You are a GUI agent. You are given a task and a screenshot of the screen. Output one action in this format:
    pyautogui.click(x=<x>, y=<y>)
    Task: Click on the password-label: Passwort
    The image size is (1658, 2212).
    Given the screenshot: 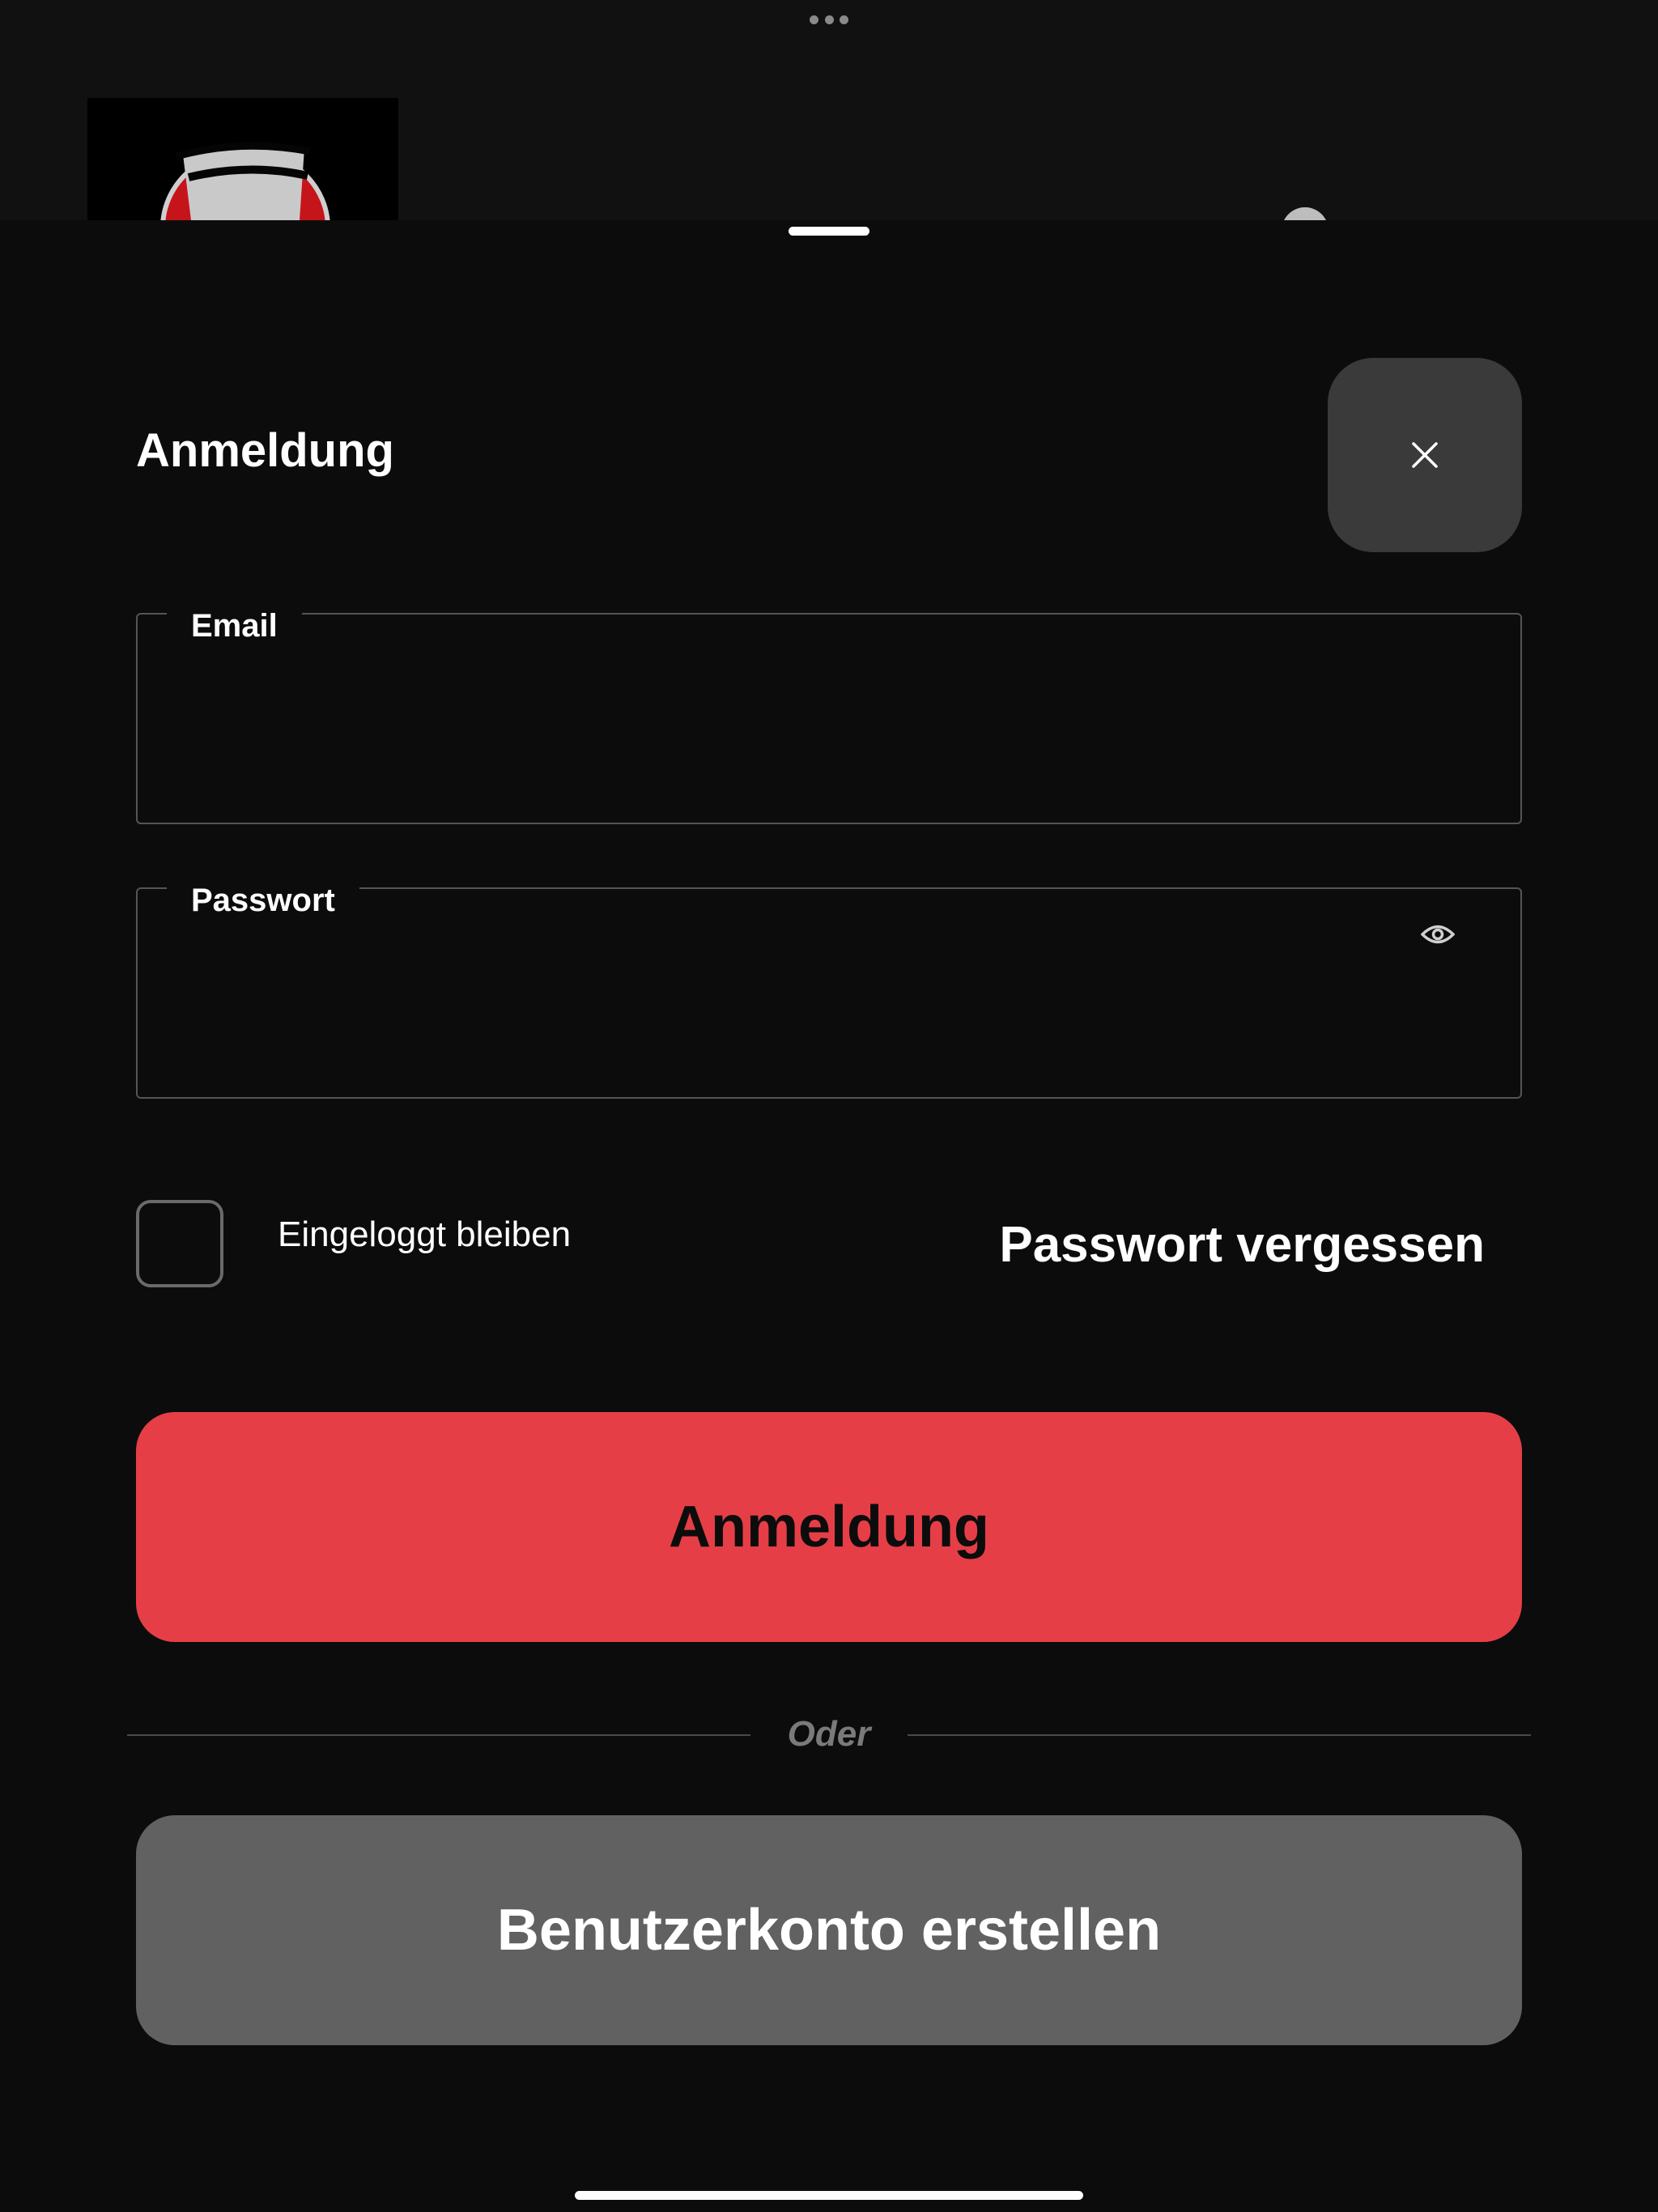 What is the action you would take?
    pyautogui.click(x=263, y=900)
    